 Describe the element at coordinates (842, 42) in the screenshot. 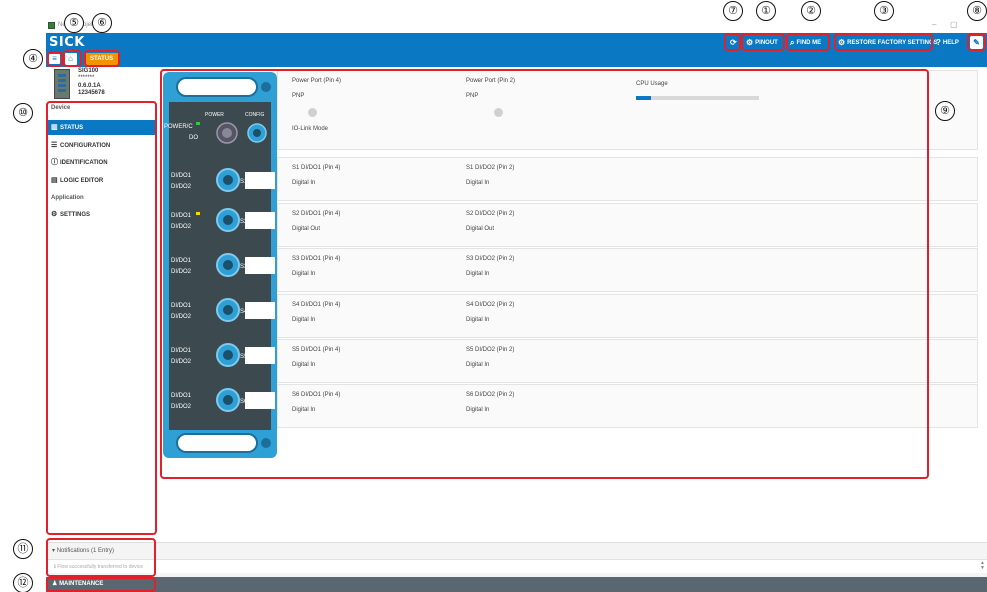

I see `cogs-icon: ⚙` at that location.